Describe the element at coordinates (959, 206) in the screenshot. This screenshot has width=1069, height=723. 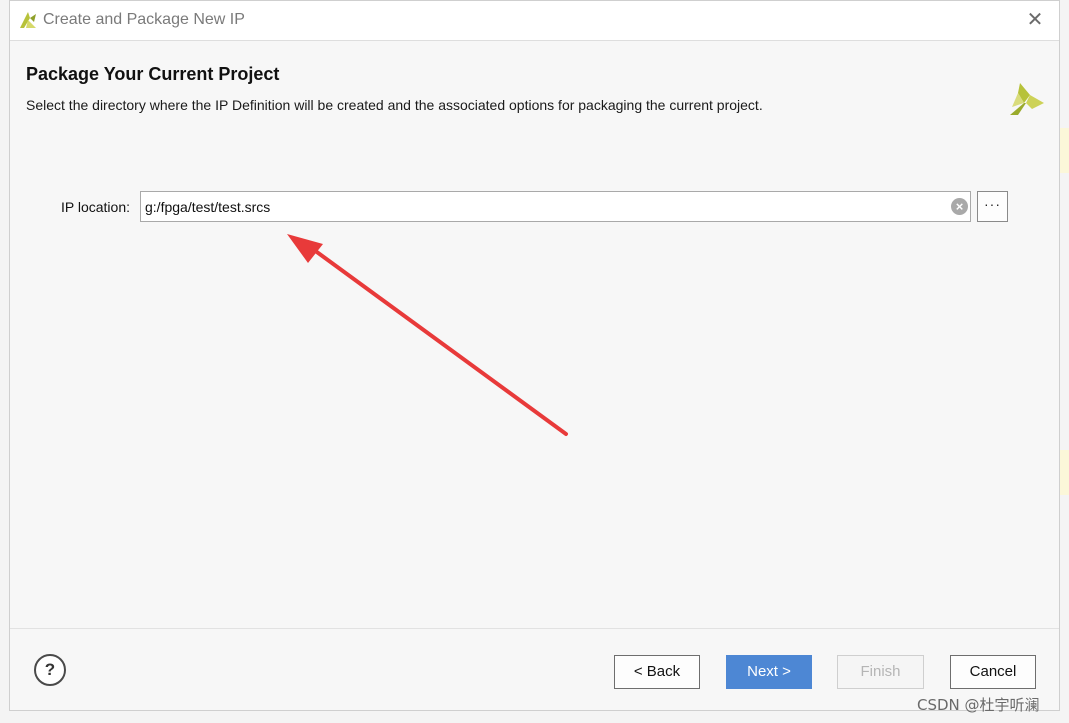
I see `clear-icon: ×` at that location.